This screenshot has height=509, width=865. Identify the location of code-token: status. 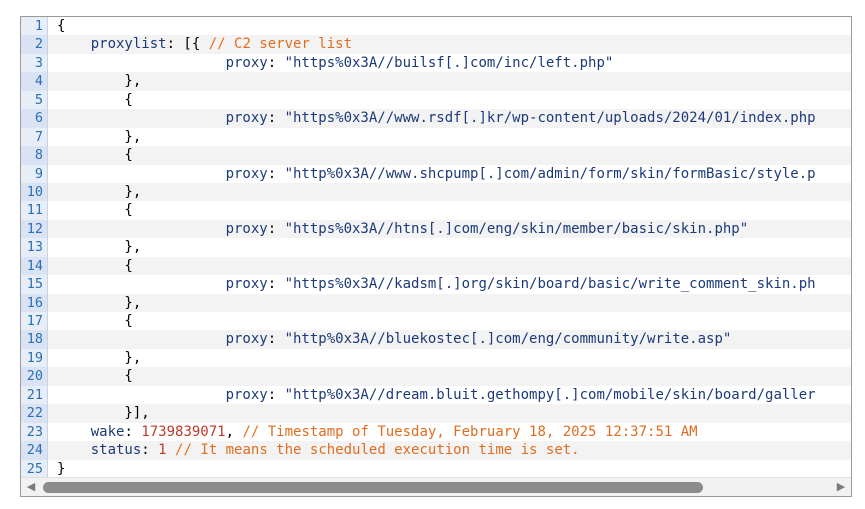
(99, 450).